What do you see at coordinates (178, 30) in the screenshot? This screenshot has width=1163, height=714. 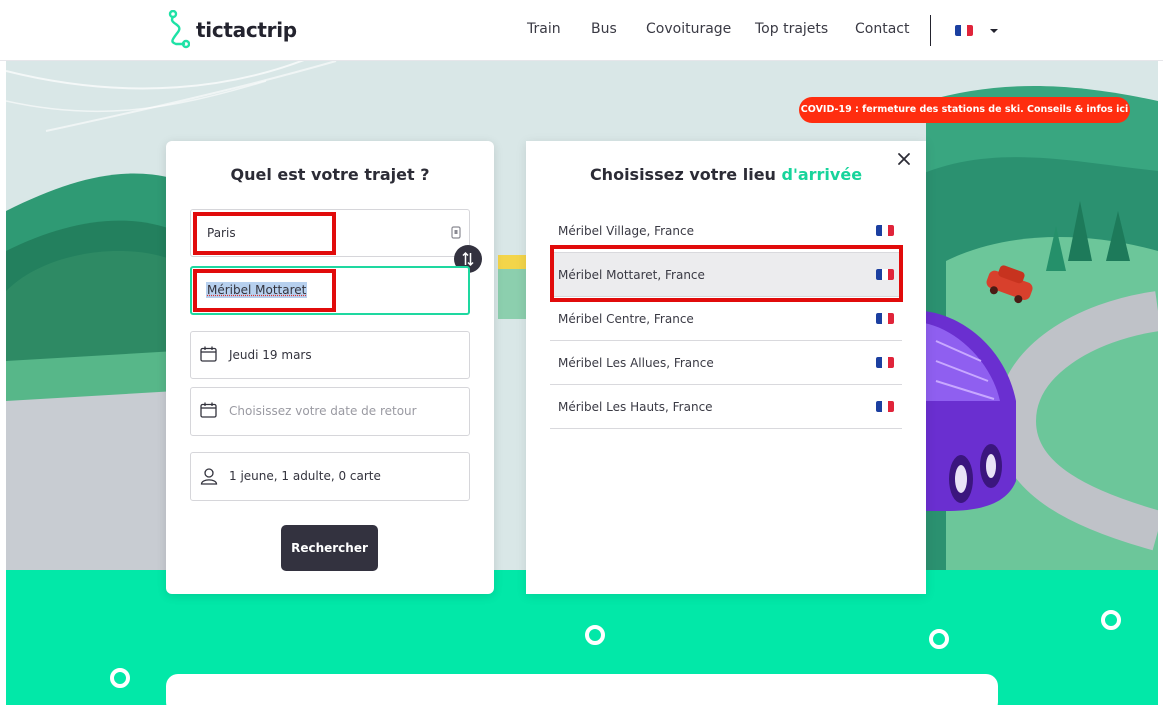 I see `route-logo-icon` at bounding box center [178, 30].